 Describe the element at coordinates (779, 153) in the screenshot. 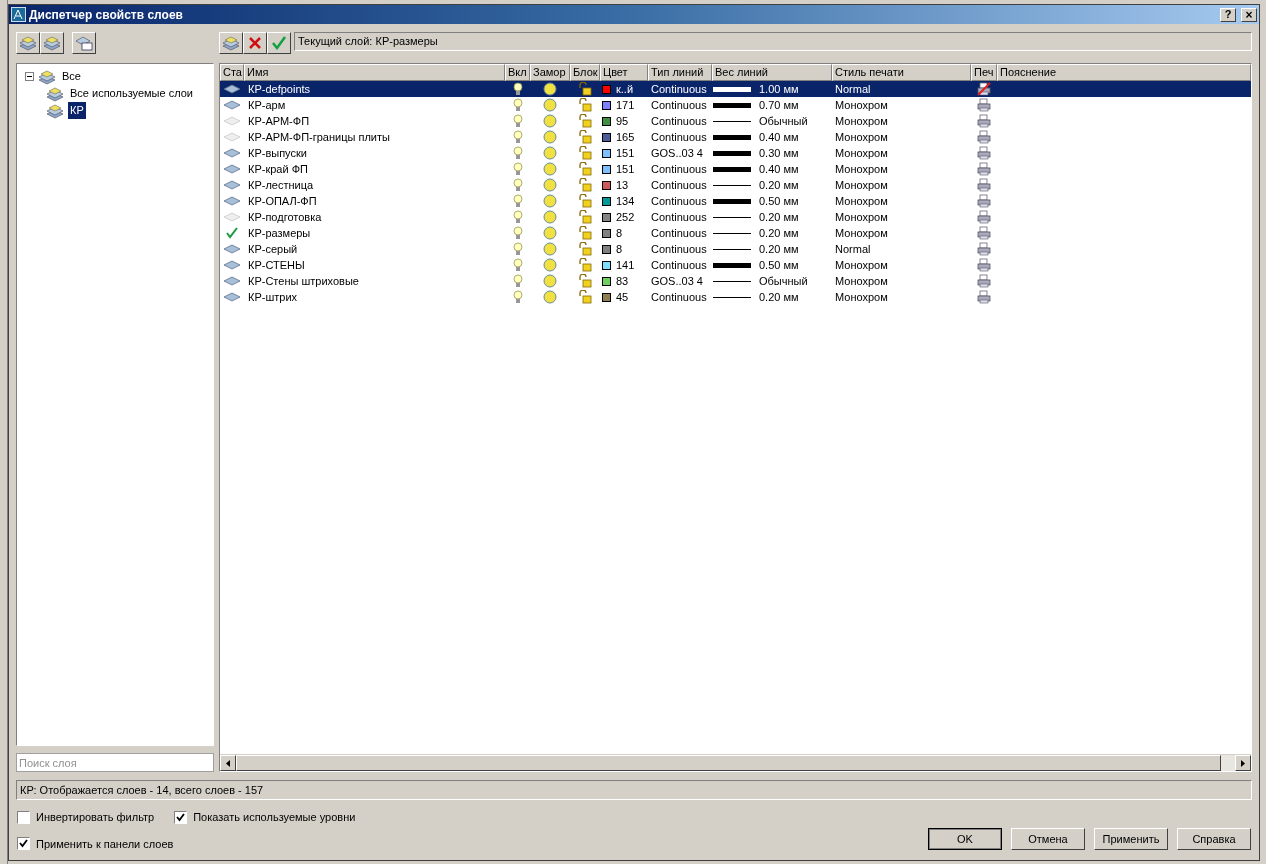

I see `lineweight-value: 0.30 мм` at that location.